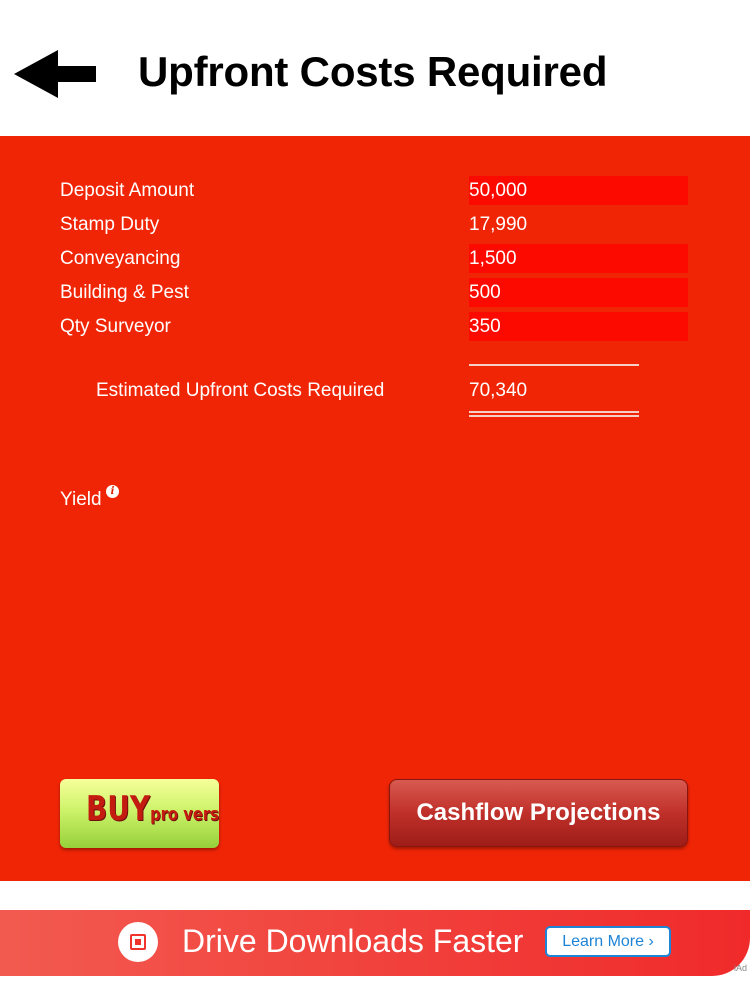 Image resolution: width=750 pixels, height=1000 pixels. Describe the element at coordinates (554, 365) in the screenshot. I see `subtotal-divider` at that location.